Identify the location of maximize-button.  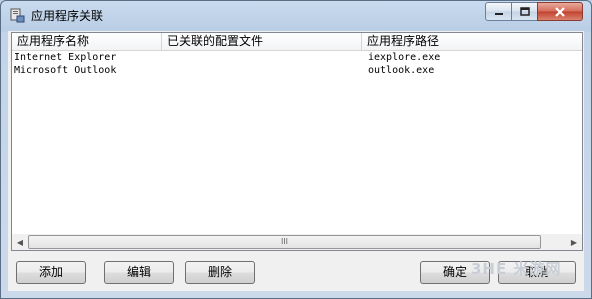
(524, 11).